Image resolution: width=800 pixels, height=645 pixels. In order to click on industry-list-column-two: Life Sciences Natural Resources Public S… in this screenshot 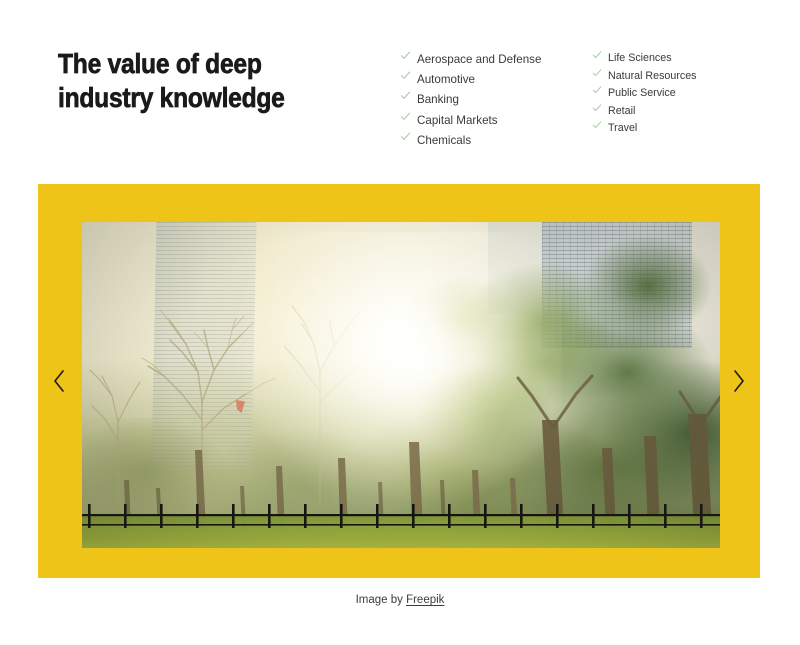, I will do `click(682, 100)`.